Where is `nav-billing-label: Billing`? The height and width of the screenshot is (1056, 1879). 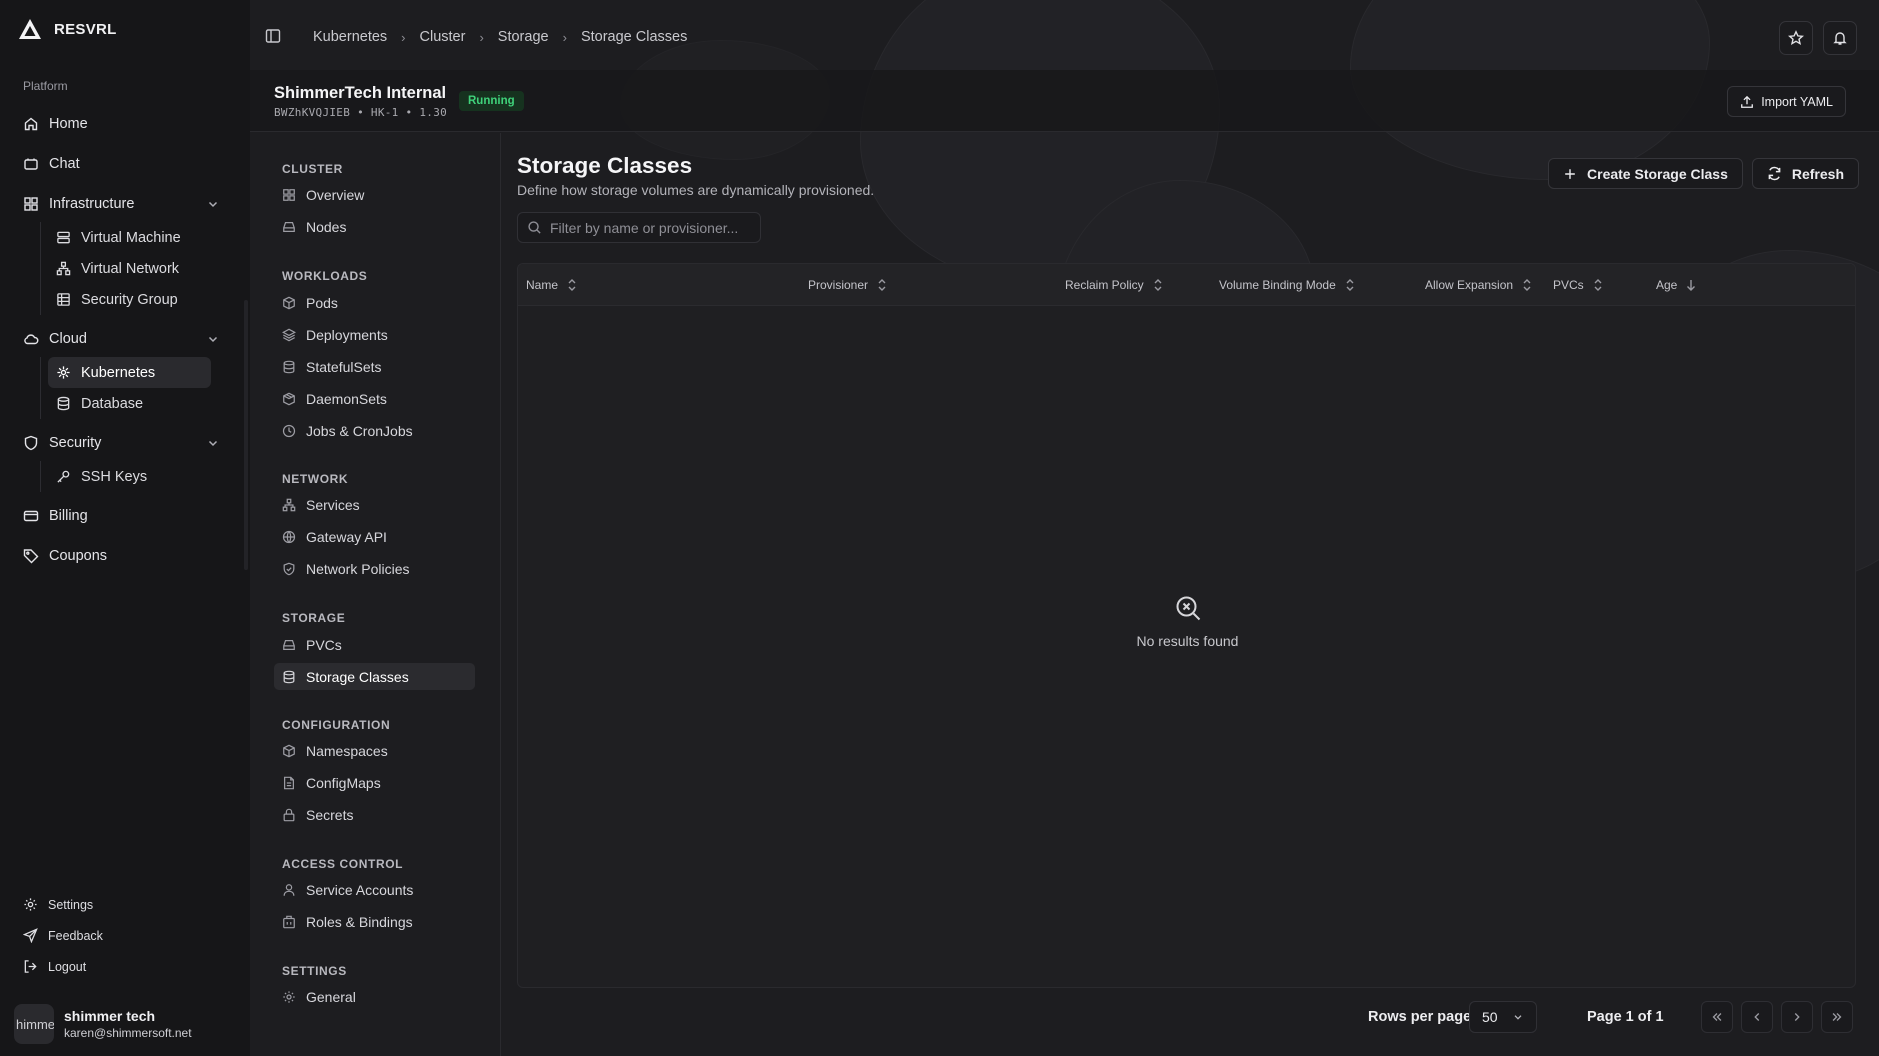
nav-billing-label: Billing is located at coordinates (68, 516).